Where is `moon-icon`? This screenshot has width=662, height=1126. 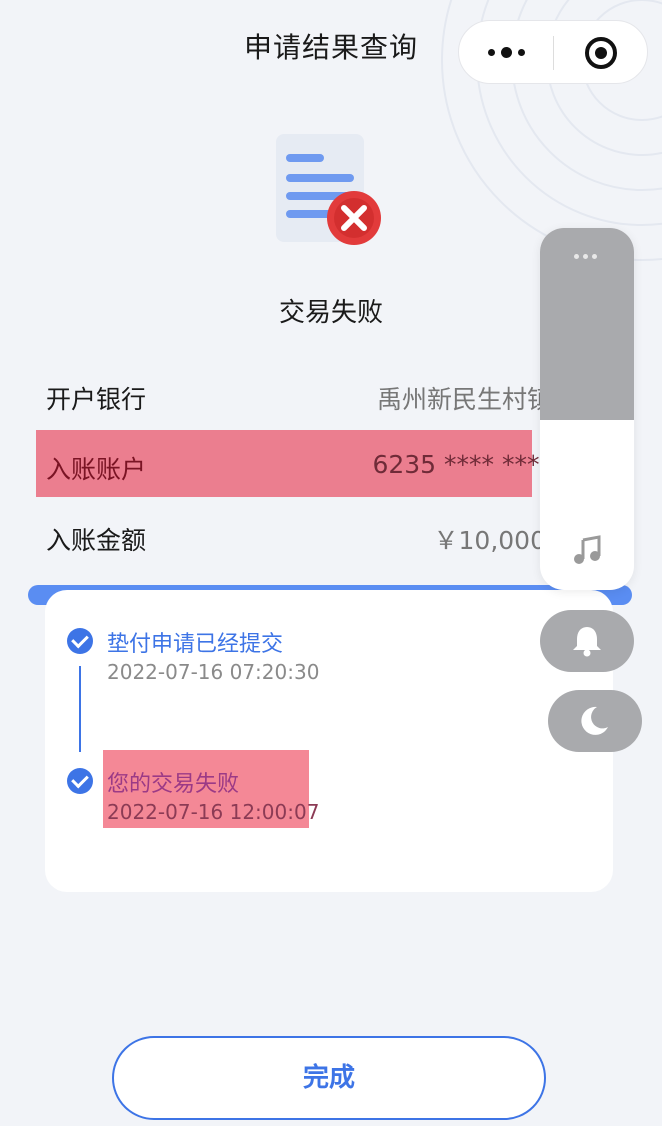 moon-icon is located at coordinates (594, 720).